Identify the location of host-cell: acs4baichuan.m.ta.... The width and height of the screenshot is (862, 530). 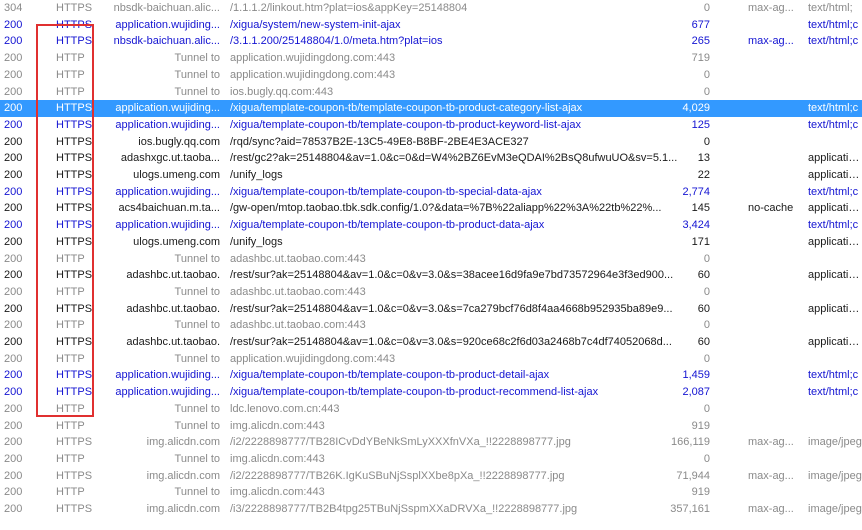
(169, 208).